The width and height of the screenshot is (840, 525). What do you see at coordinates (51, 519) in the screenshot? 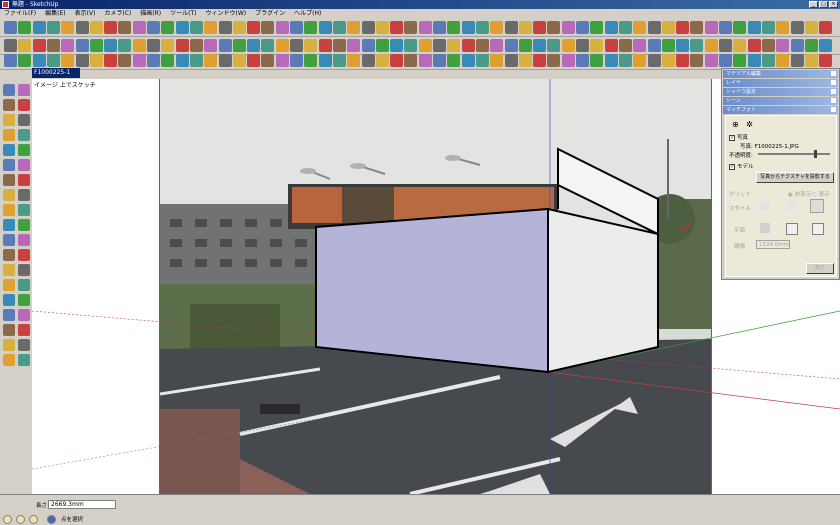
I see `help-icon` at bounding box center [51, 519].